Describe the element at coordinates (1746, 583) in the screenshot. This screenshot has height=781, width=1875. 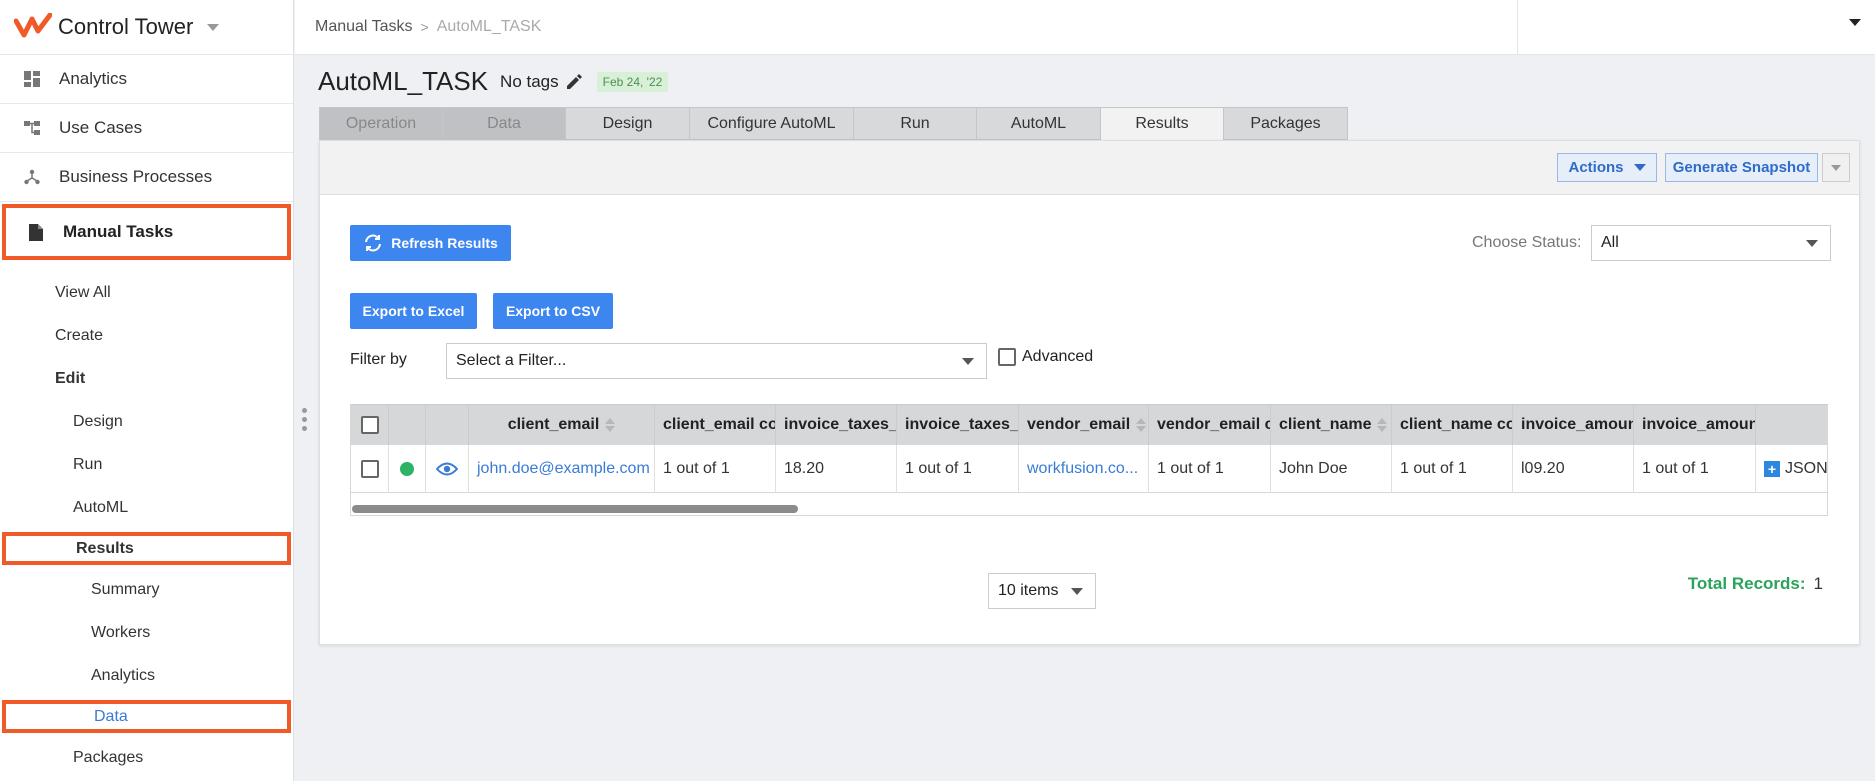
I see `total-records-label: Total Records:` at that location.